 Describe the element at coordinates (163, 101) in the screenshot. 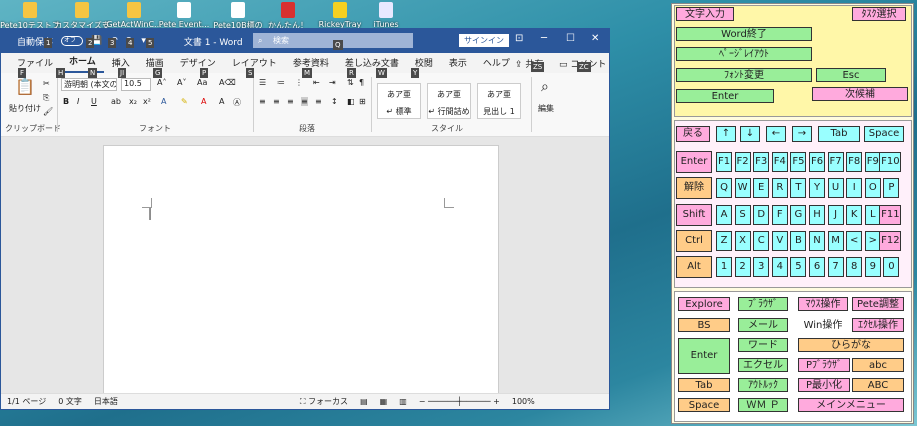

I see `text-effects-icon: A` at that location.